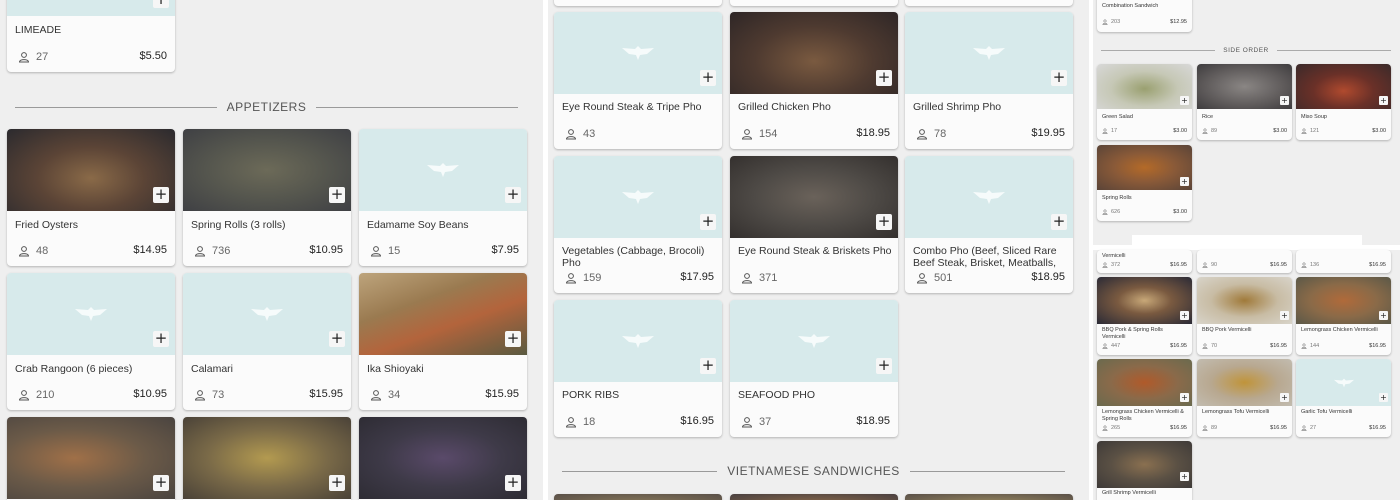 The width and height of the screenshot is (1400, 500). Describe the element at coordinates (814, 224) in the screenshot. I see `menu-item-card: + Eye Round Steak & Briskets Pho 371` at that location.